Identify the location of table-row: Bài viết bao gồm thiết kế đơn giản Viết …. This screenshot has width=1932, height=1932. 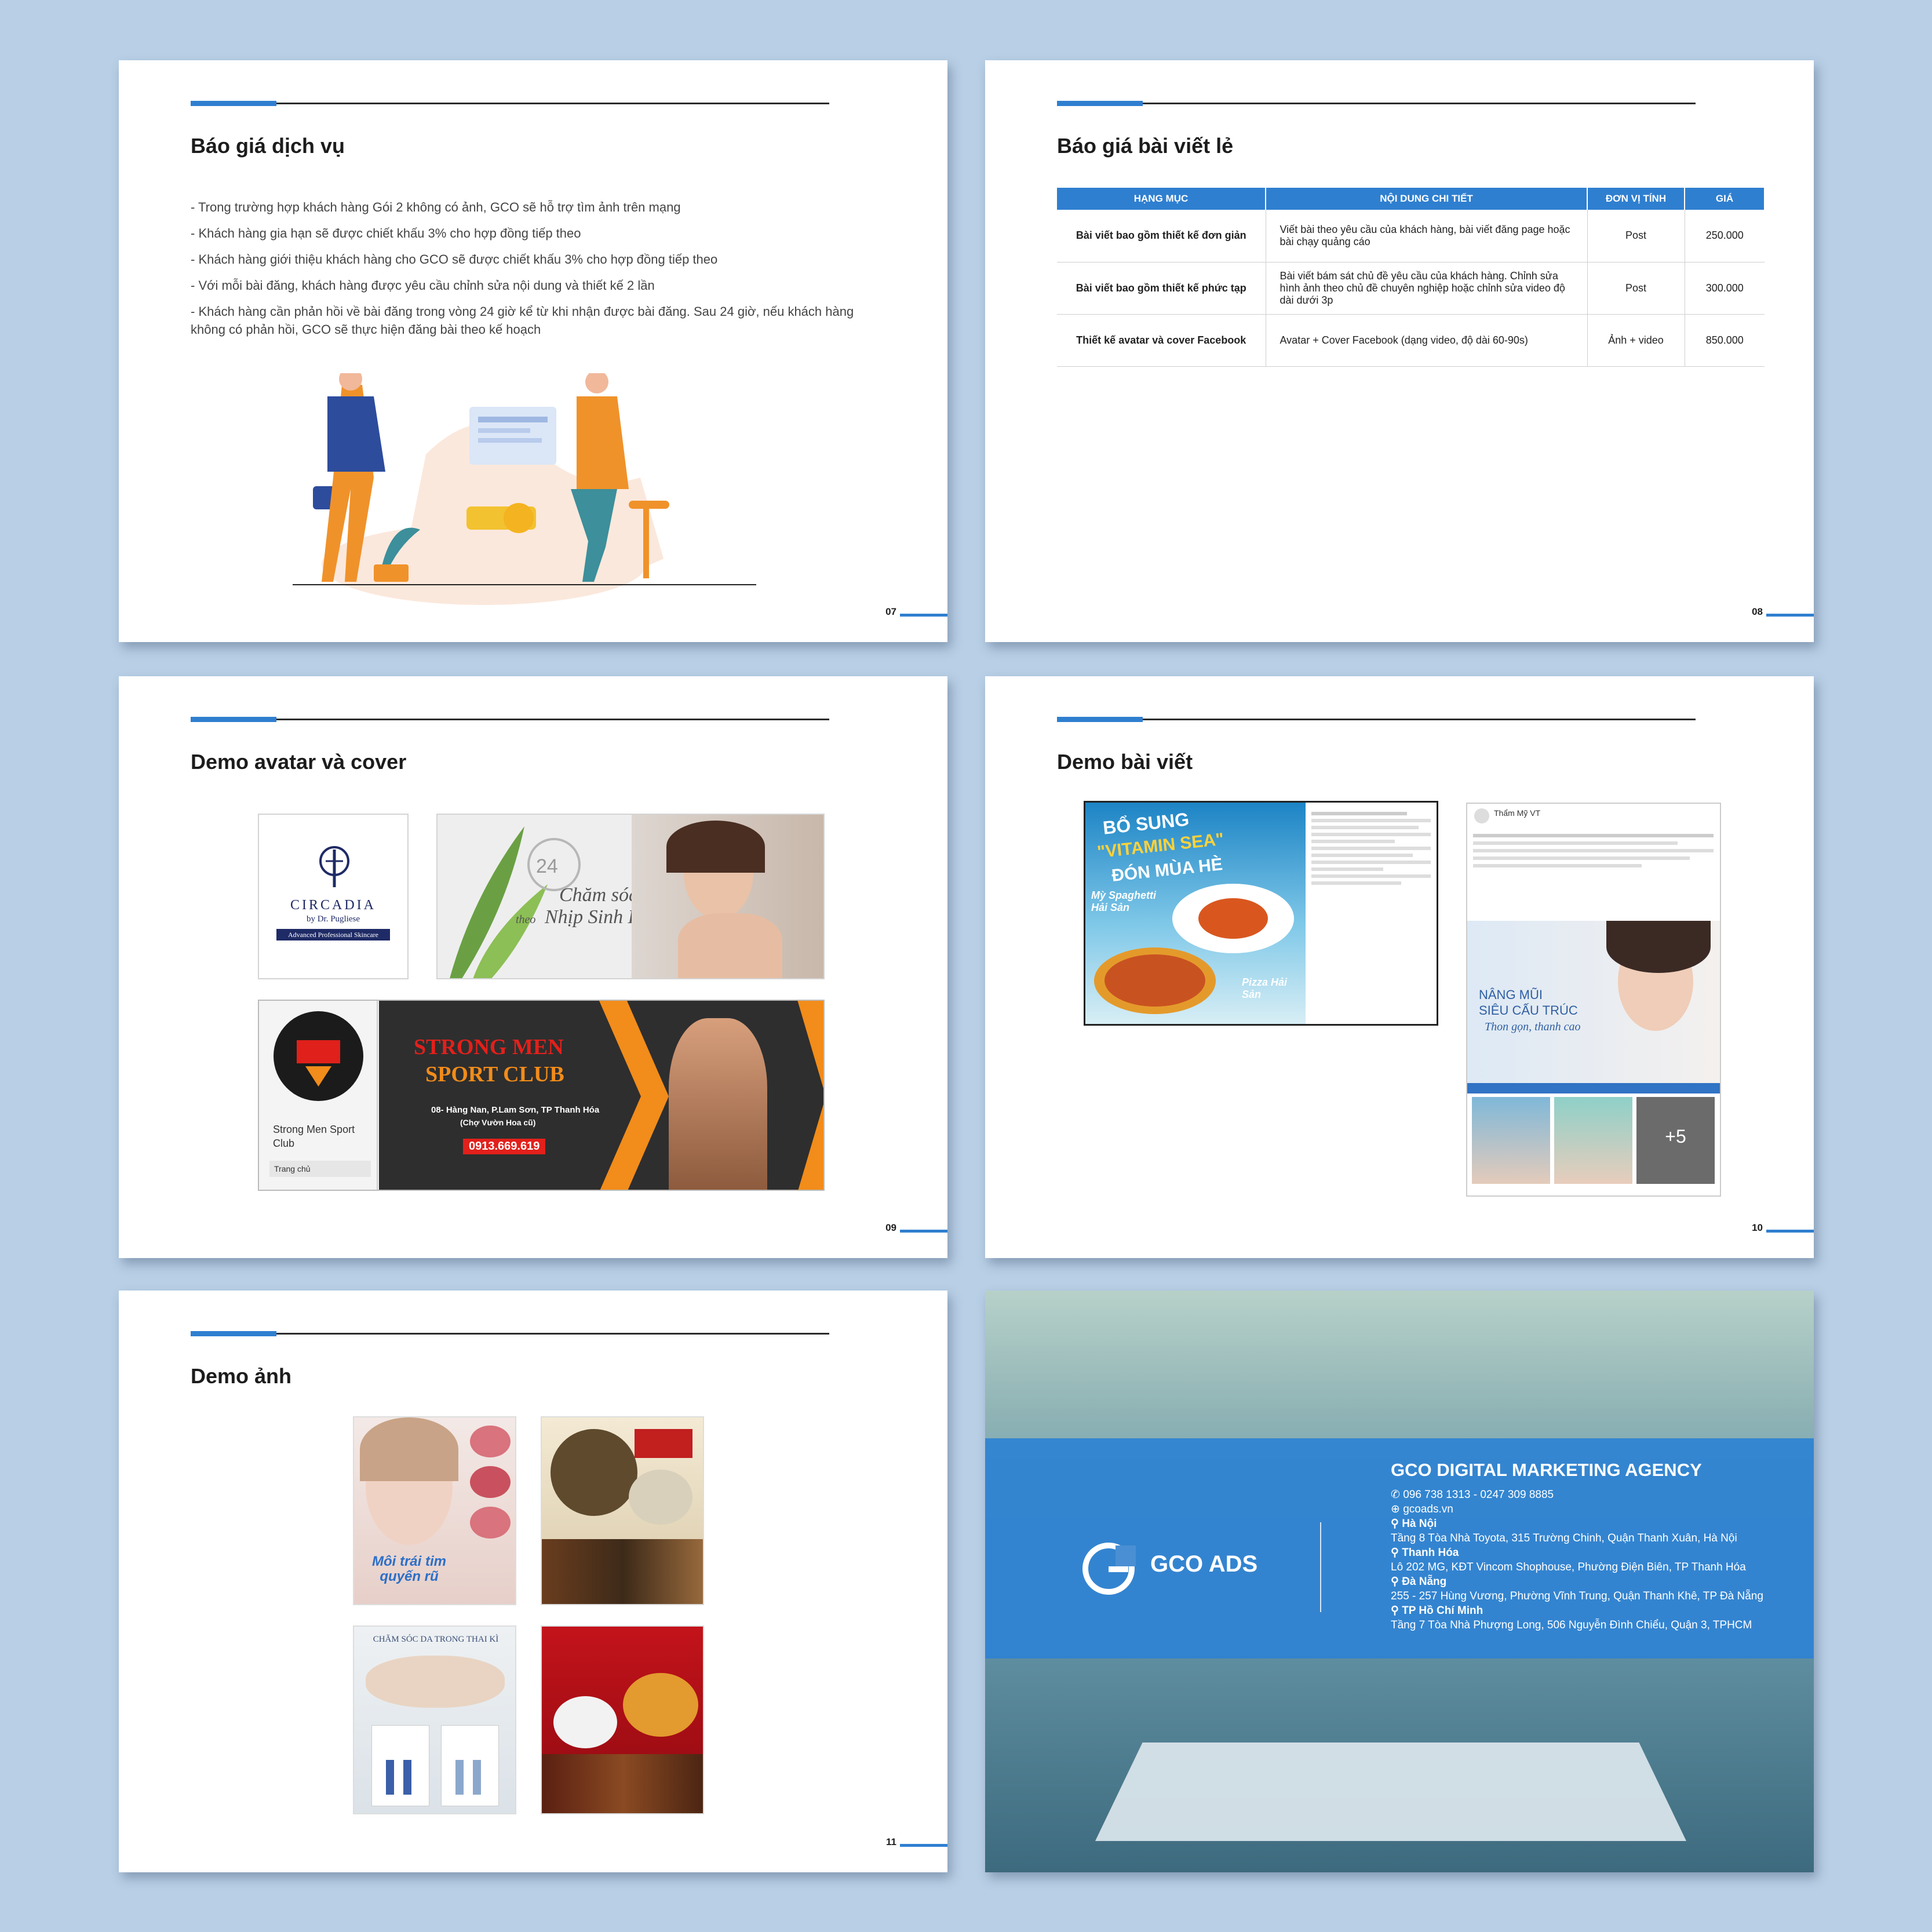
(1411, 237).